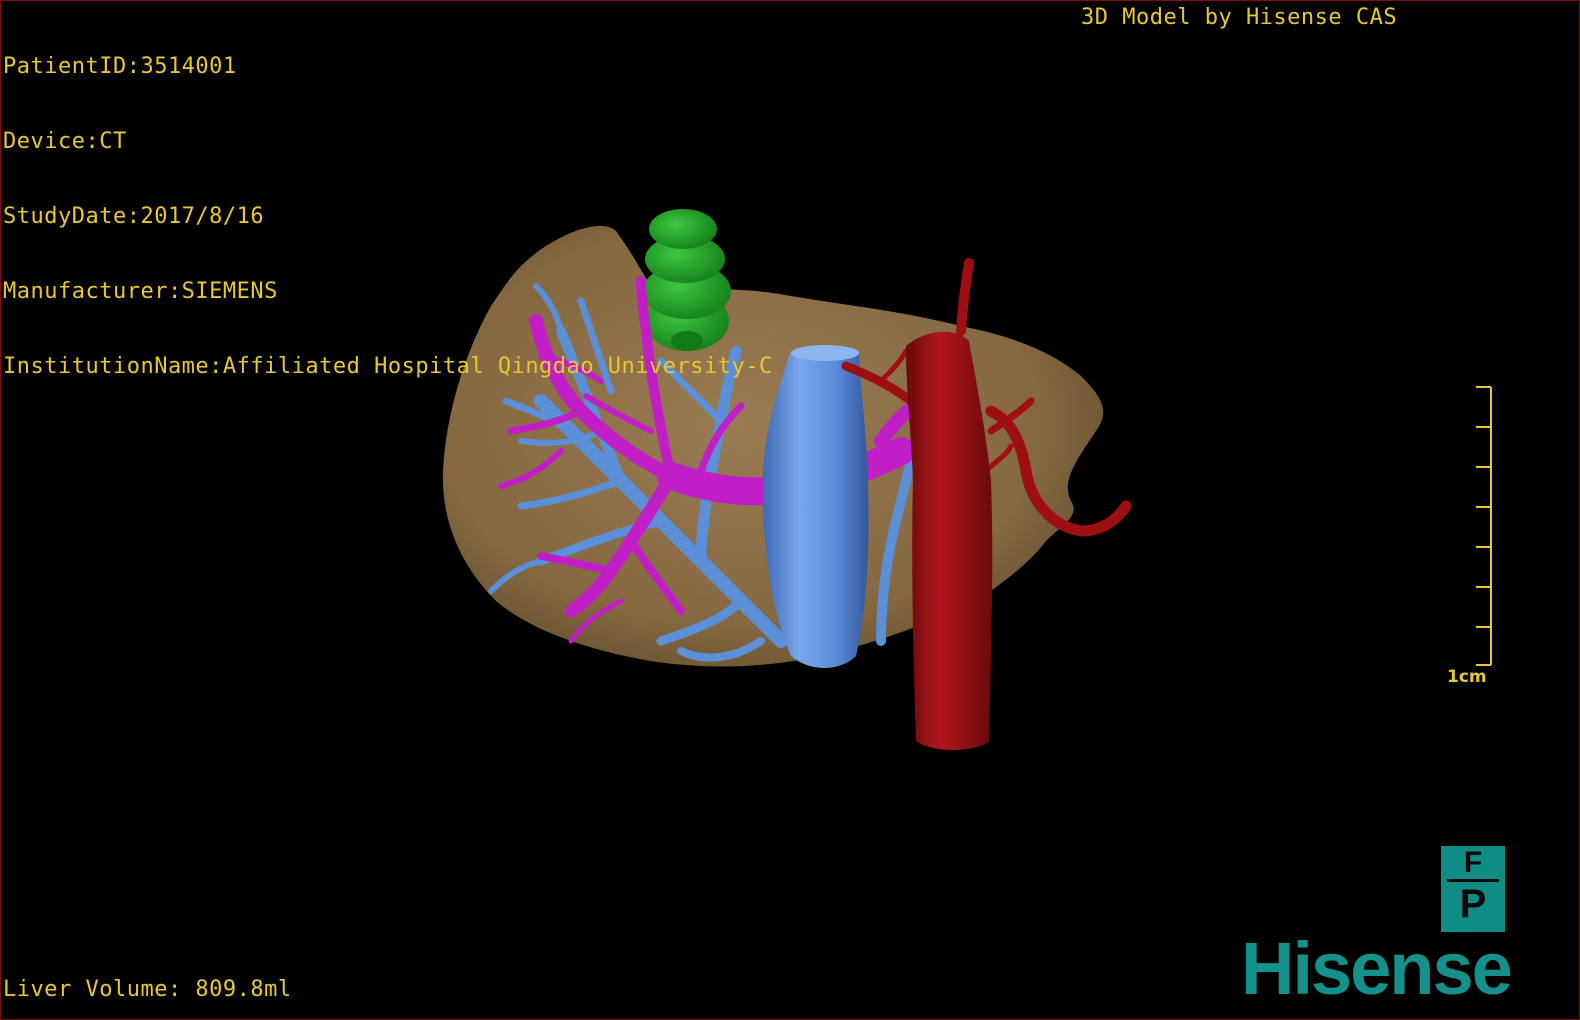 This screenshot has height=1020, width=1580. What do you see at coordinates (120, 66) in the screenshot?
I see `patient-id: PatientID:3514001` at bounding box center [120, 66].